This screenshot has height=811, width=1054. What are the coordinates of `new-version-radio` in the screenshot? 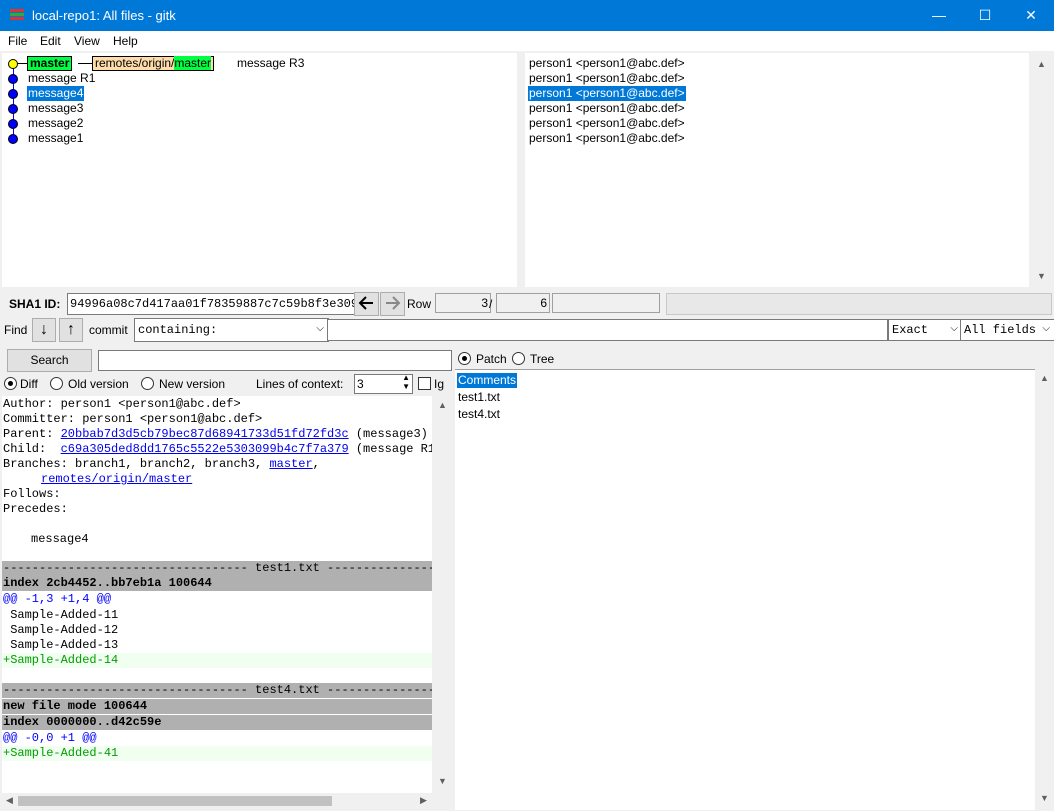 It's located at (147, 383).